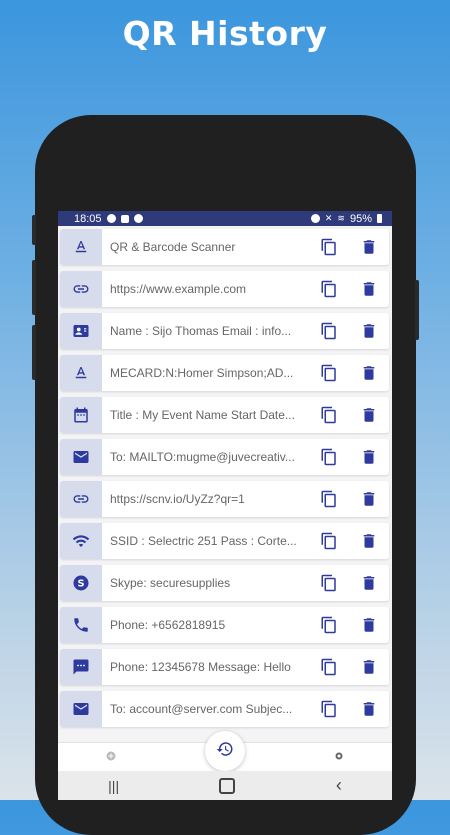  Describe the element at coordinates (339, 758) in the screenshot. I see `settings-icon` at that location.